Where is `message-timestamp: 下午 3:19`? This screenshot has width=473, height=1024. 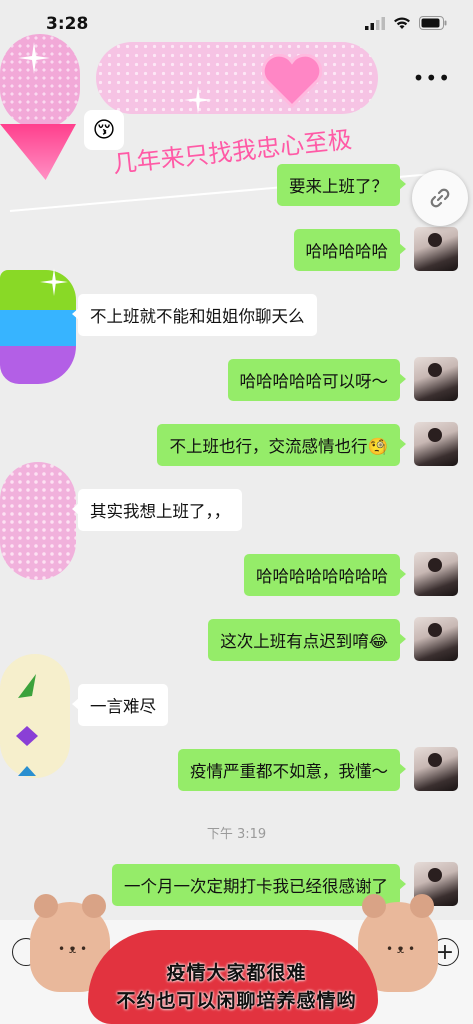 message-timestamp: 下午 3:19 is located at coordinates (236, 834).